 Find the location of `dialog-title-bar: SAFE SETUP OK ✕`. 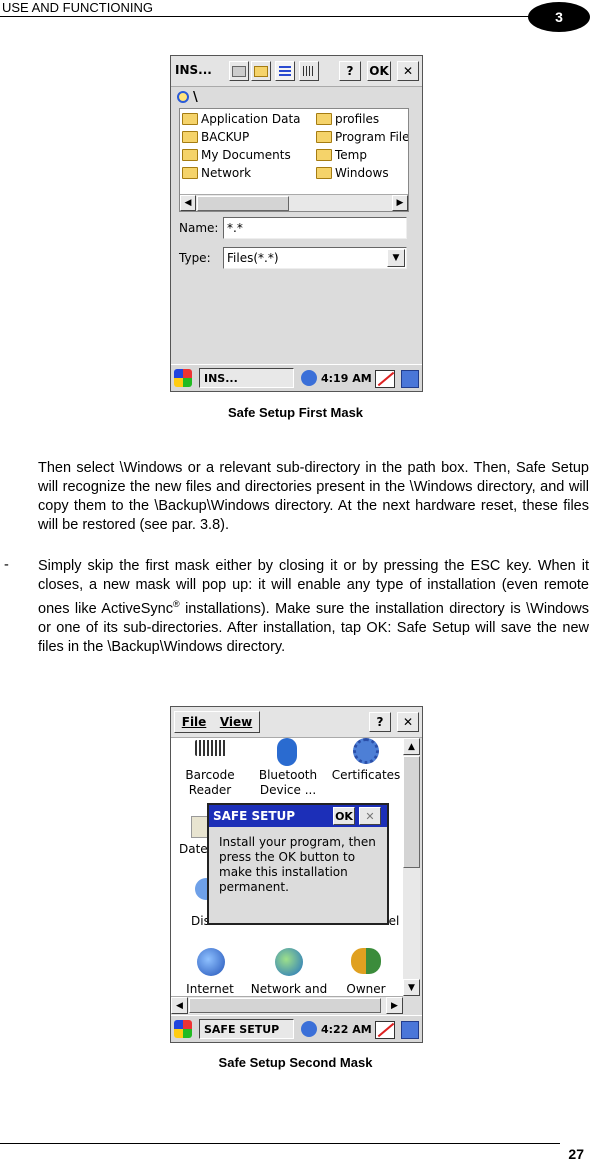

dialog-title-bar: SAFE SETUP OK ✕ is located at coordinates (298, 816).